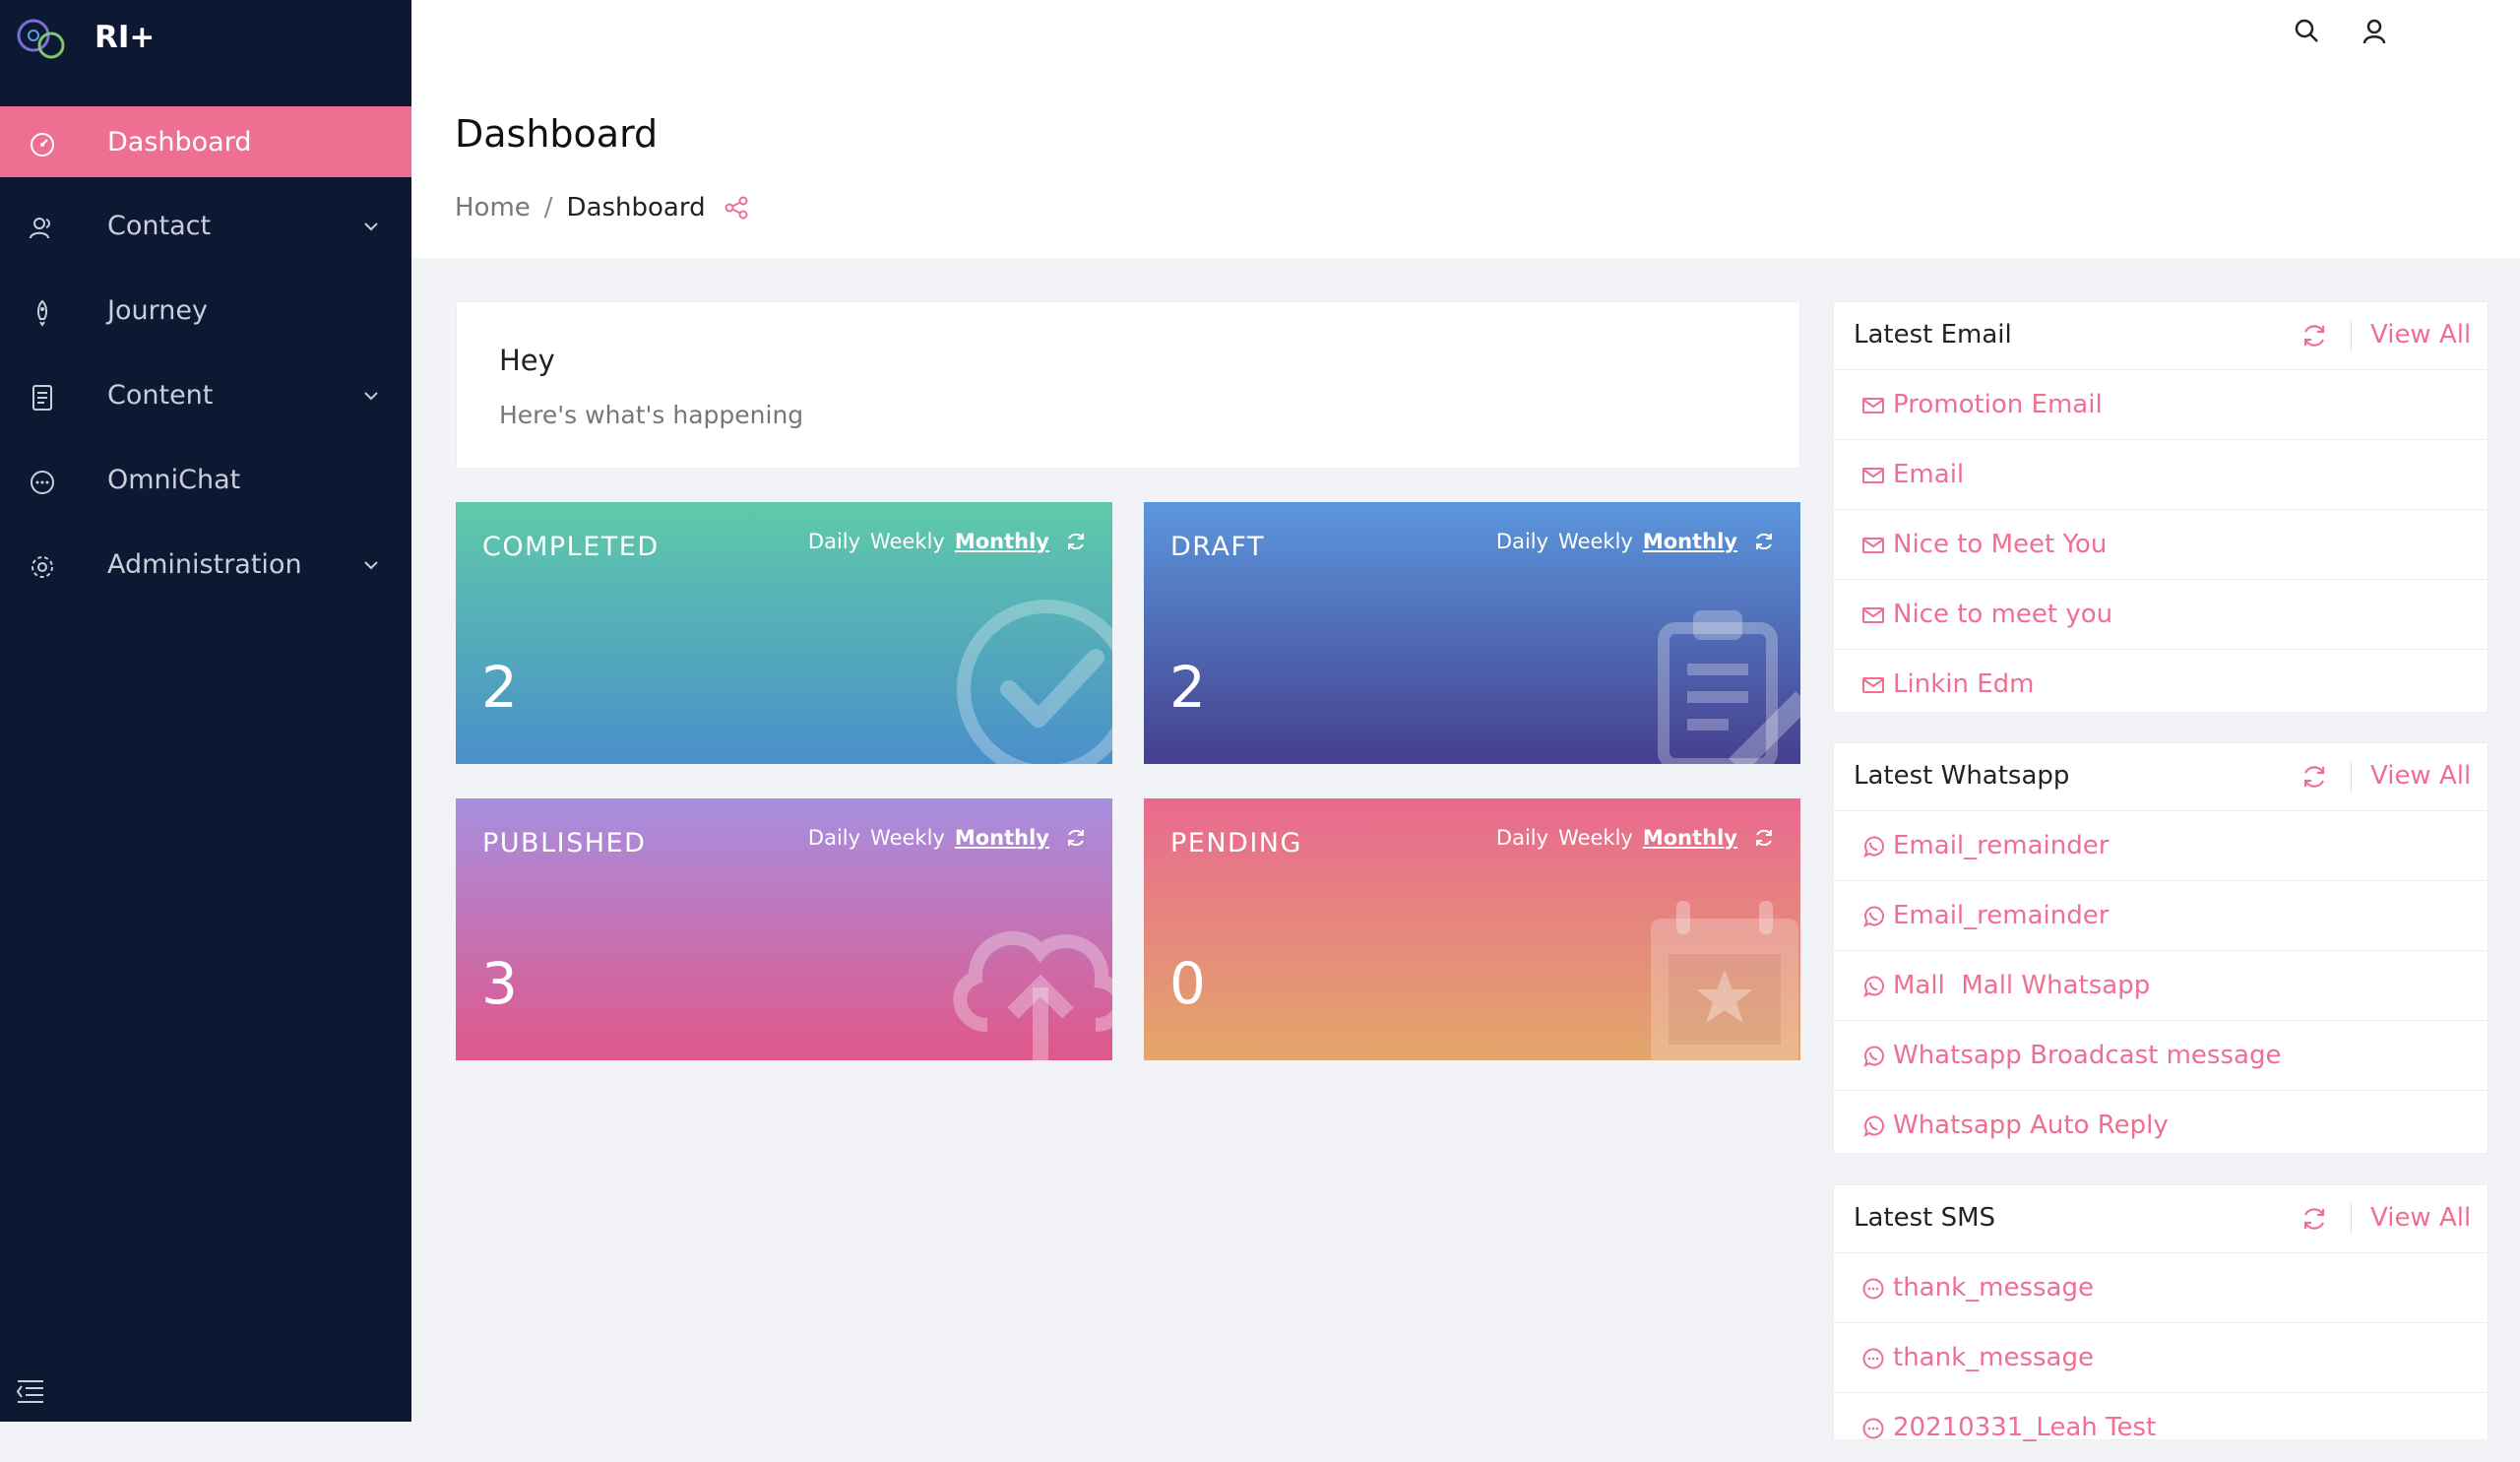 Image resolution: width=2520 pixels, height=1462 pixels. I want to click on list-item-label: Nice to Meet You, so click(2000, 544).